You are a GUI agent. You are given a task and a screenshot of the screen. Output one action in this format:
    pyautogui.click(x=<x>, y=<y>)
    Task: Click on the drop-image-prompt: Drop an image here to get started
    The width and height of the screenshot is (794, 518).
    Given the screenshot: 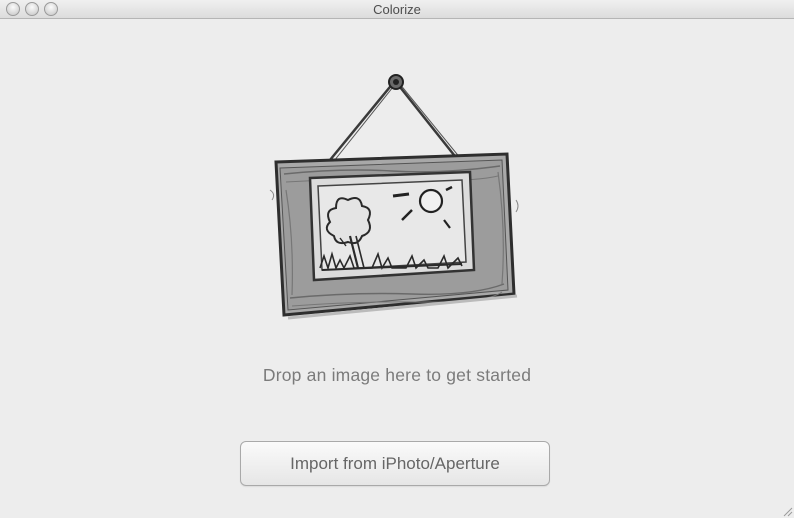 What is the action you would take?
    pyautogui.click(x=397, y=375)
    